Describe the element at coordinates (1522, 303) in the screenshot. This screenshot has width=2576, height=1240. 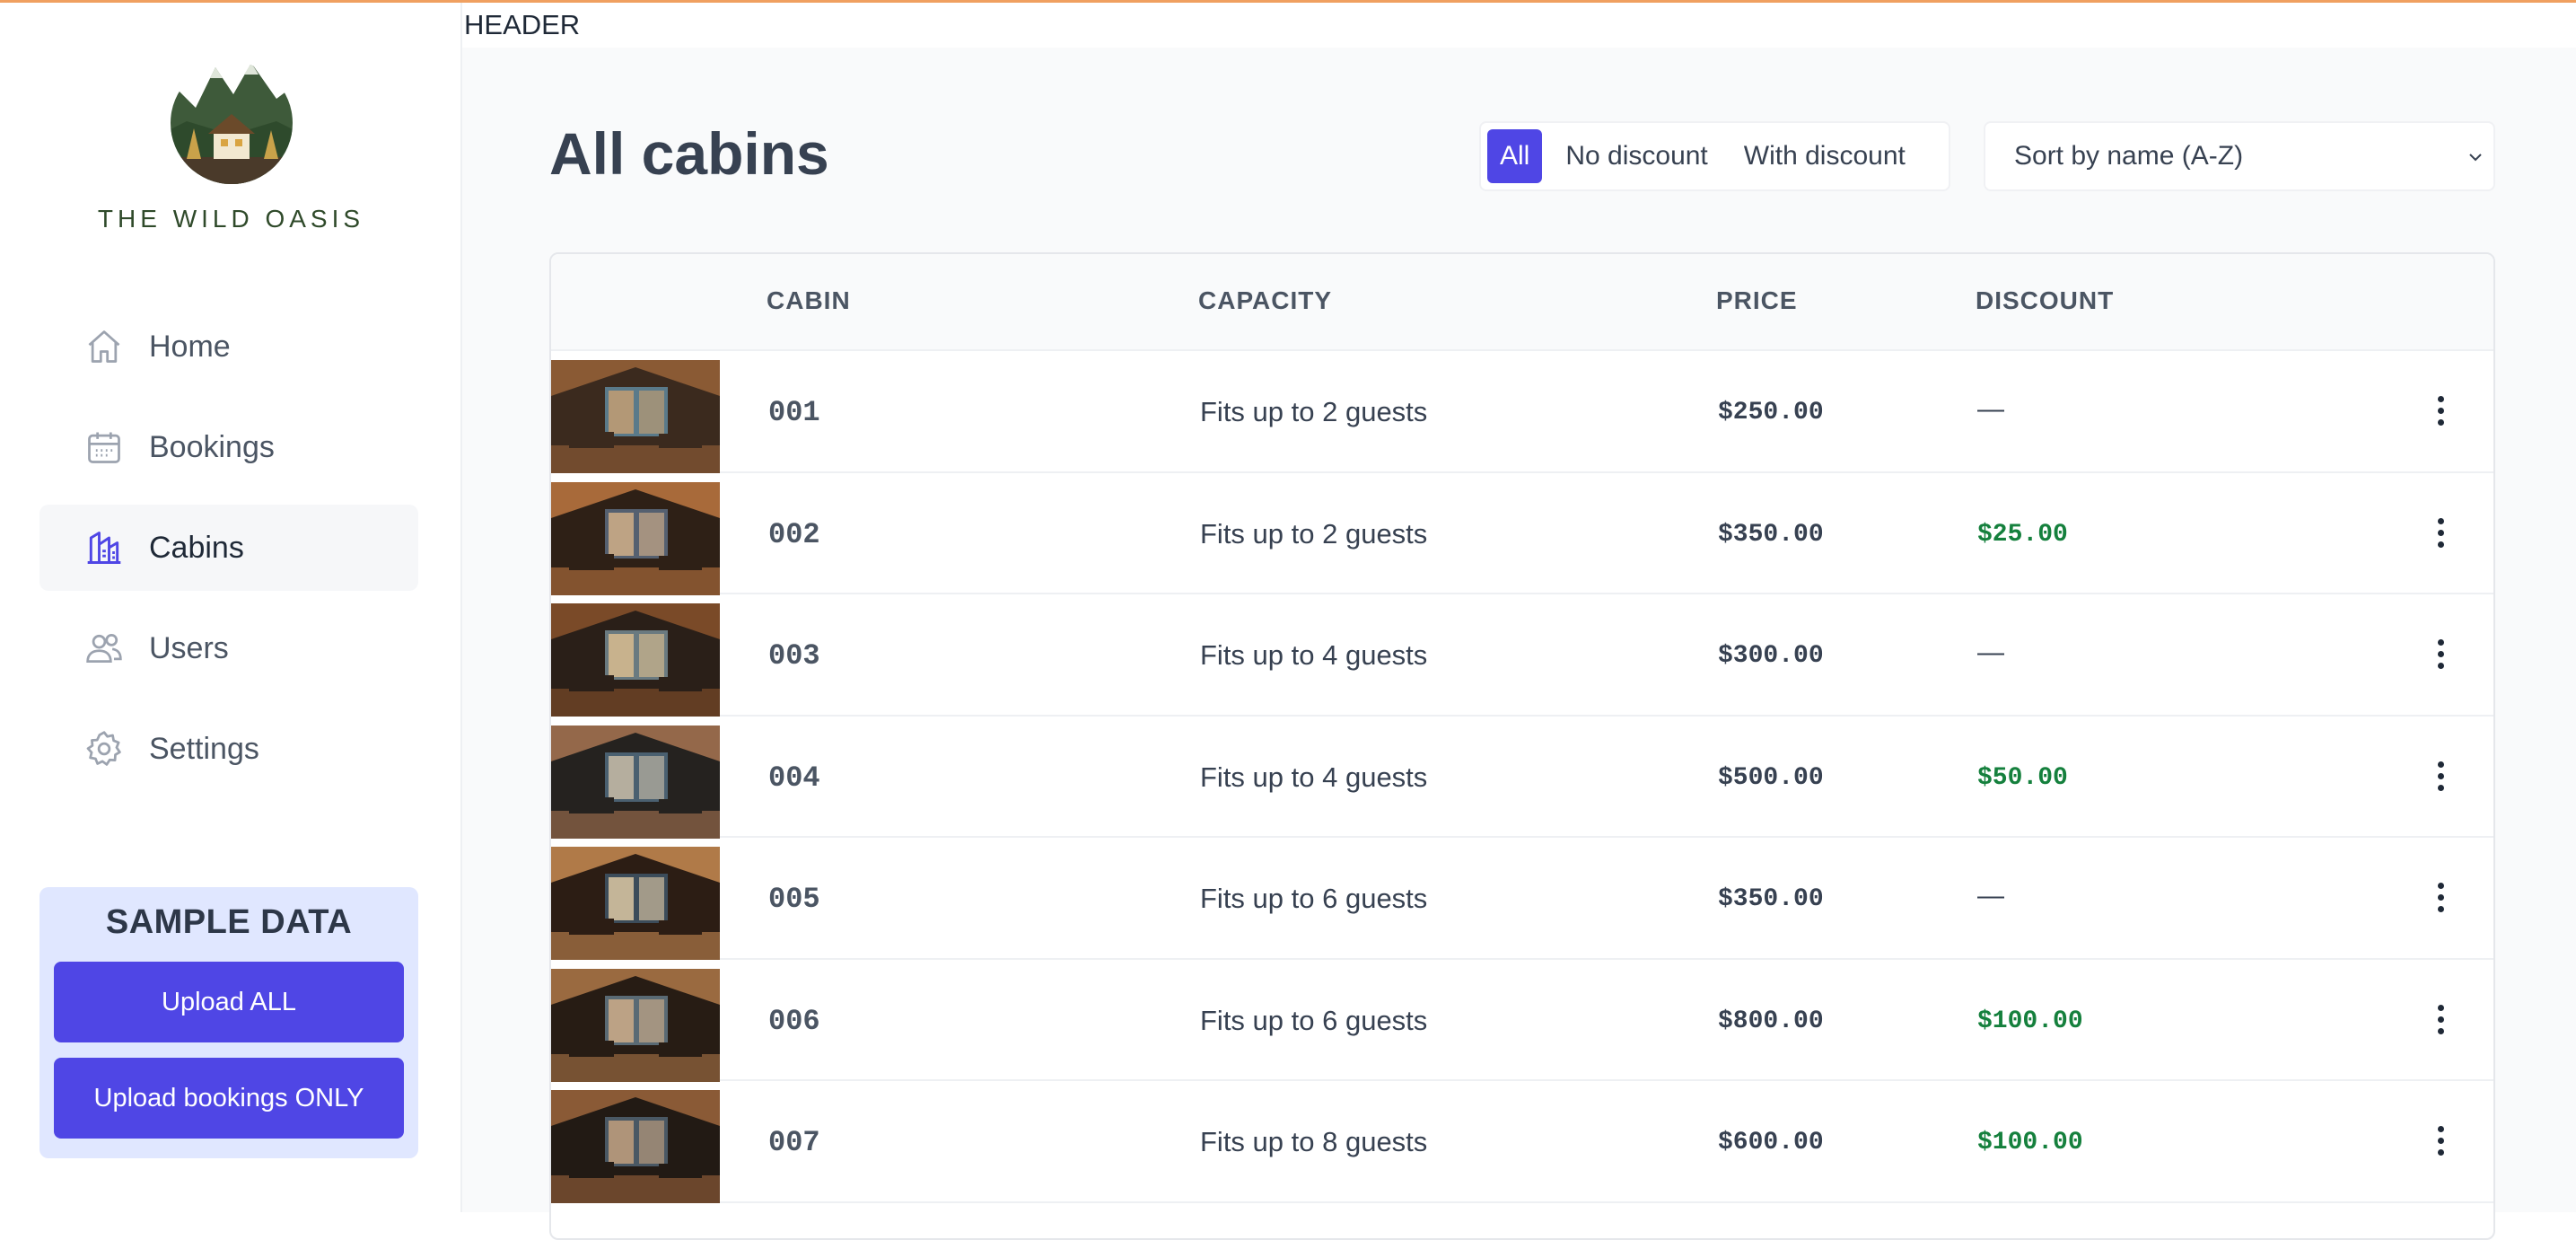
I see `table-header: CABIN CAPACITY PRICE DISCOUNT` at that location.